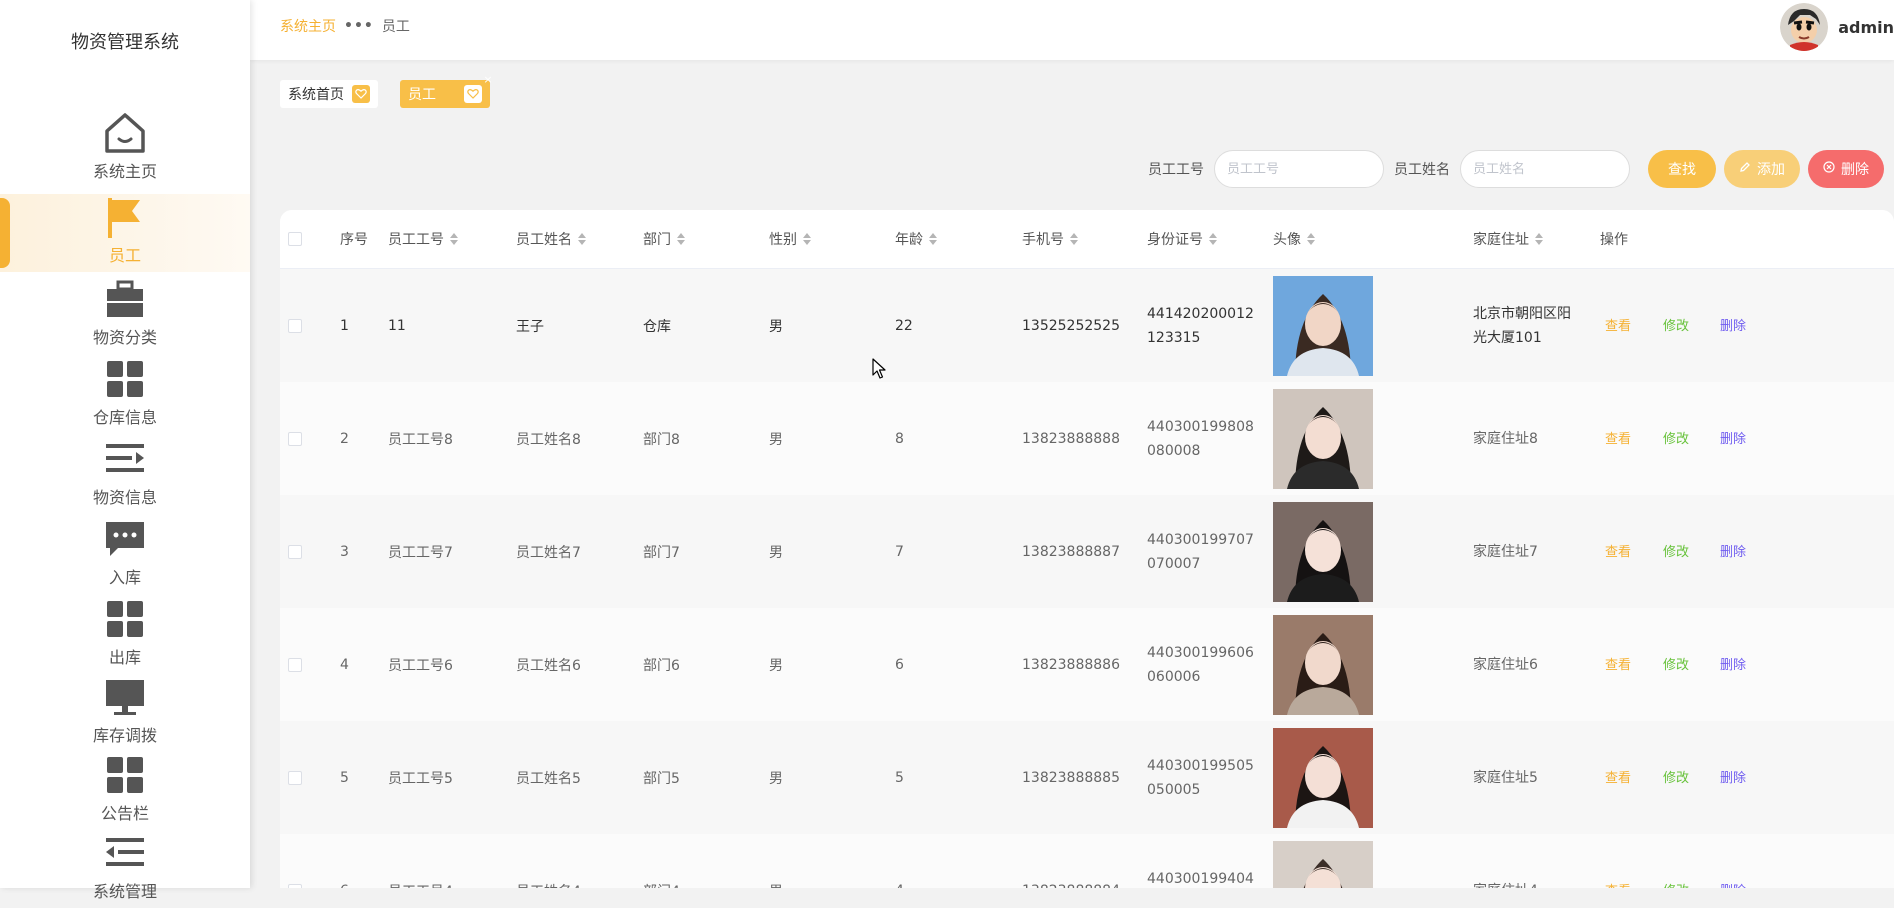 The width and height of the screenshot is (1894, 908). I want to click on sidebar-item-warehouse: 仓库信息, so click(125, 395).